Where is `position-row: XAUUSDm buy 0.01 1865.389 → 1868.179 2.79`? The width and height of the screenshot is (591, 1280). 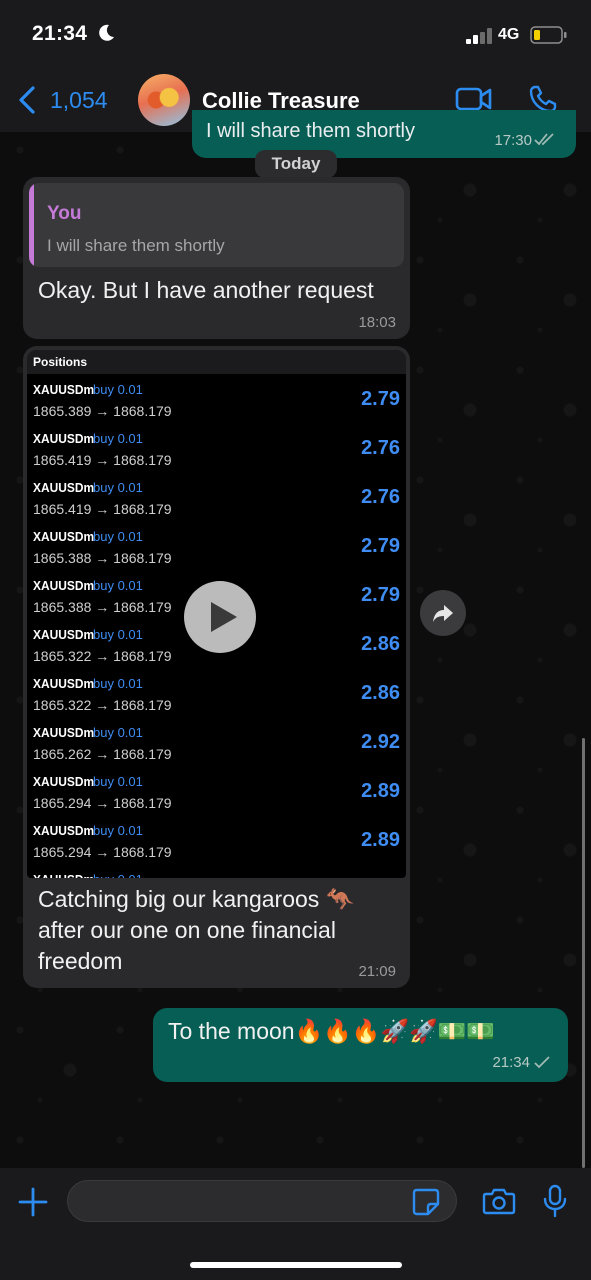
position-row: XAUUSDm buy 0.01 1865.389 → 1868.179 2.79 is located at coordinates (216, 406).